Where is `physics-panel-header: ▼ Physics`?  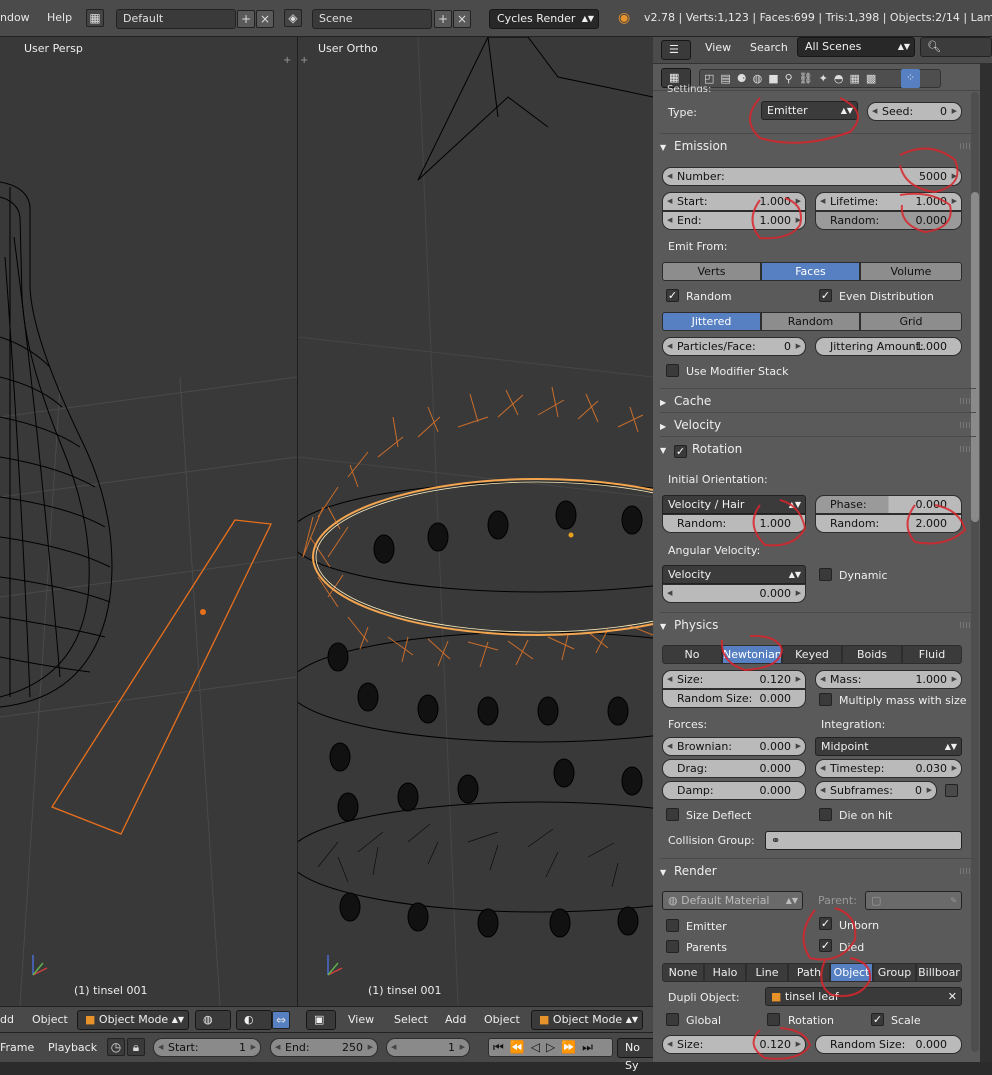 physics-panel-header: ▼ Physics is located at coordinates (818, 624).